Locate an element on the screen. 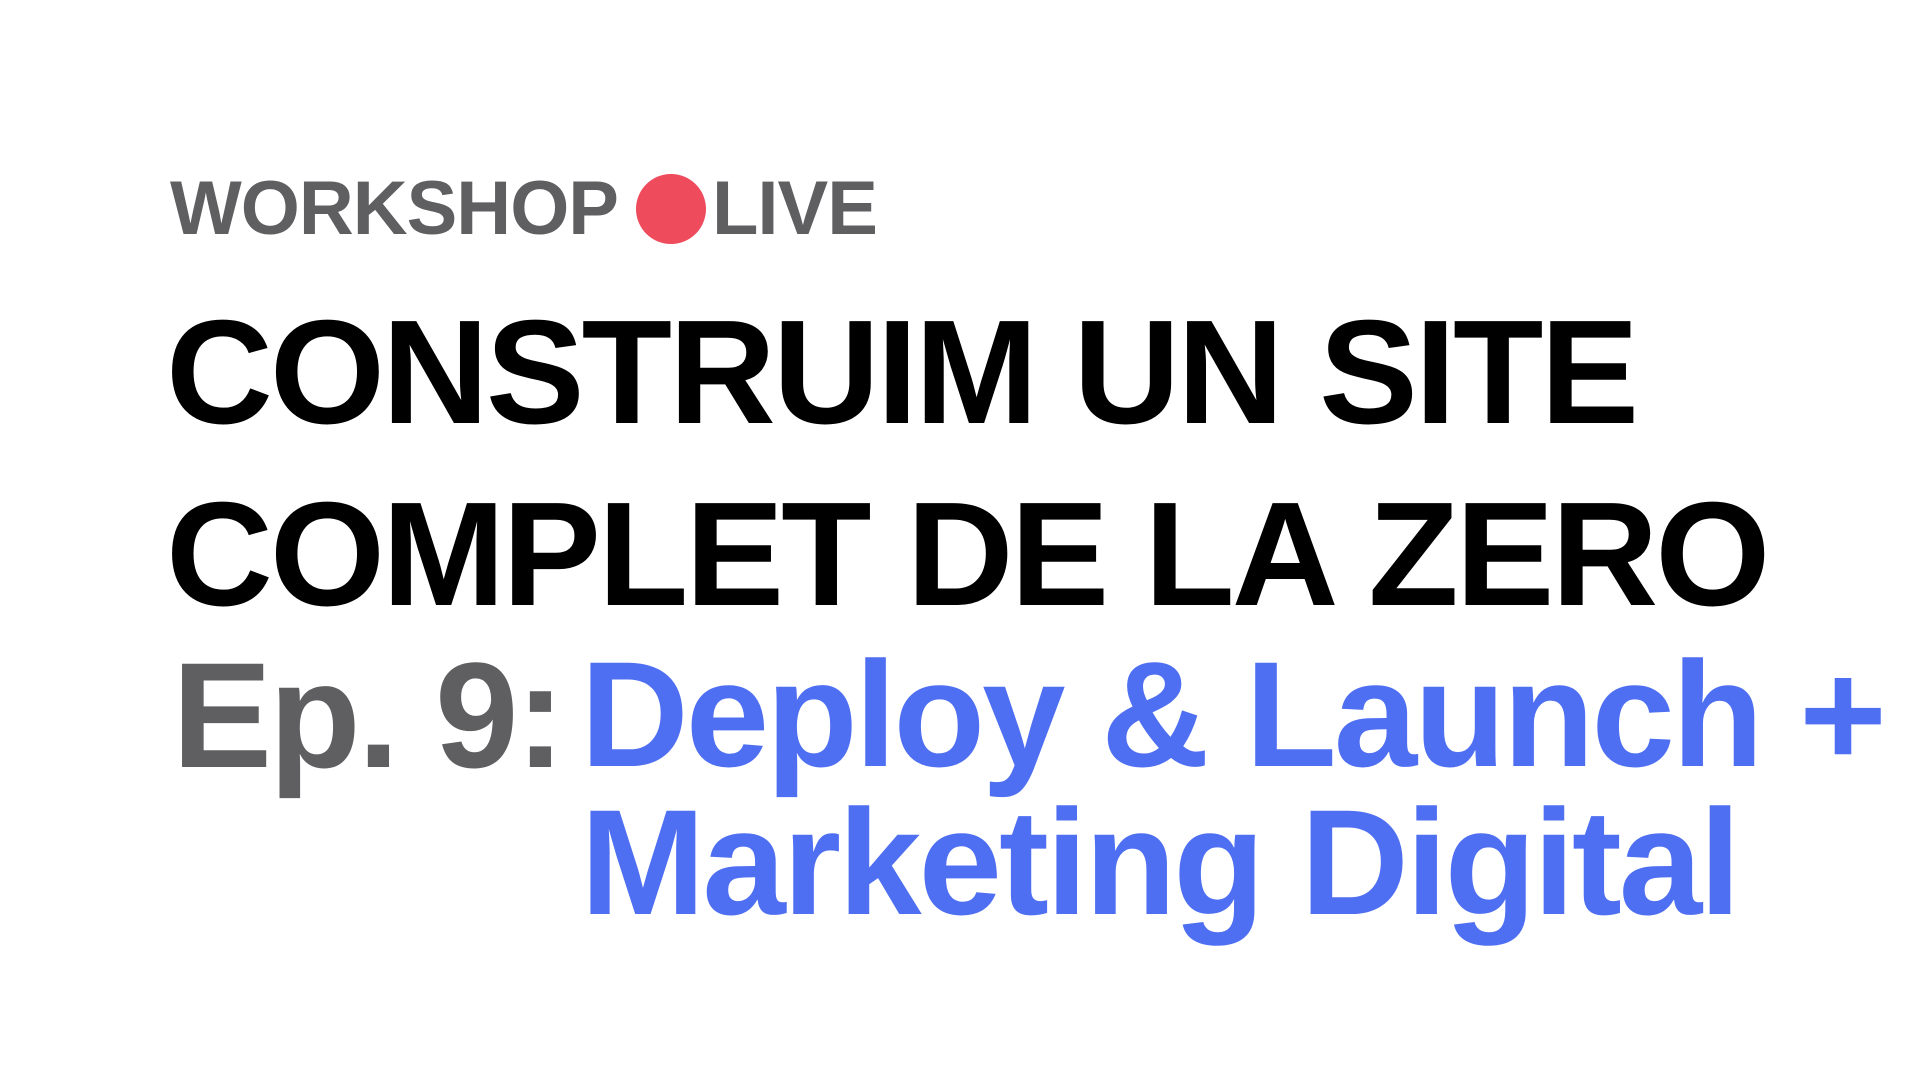 The width and height of the screenshot is (1920, 1080). title-line-1: CONSTRUIM UN SITE is located at coordinates (902, 372).